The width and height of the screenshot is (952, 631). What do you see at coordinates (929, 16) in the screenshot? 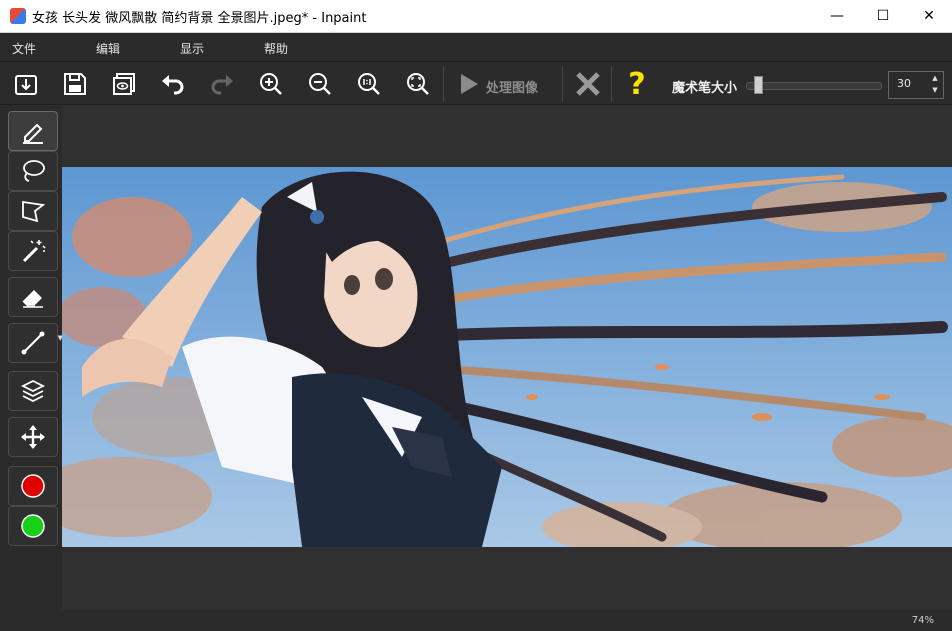
I see `close-button: ✕` at bounding box center [929, 16].